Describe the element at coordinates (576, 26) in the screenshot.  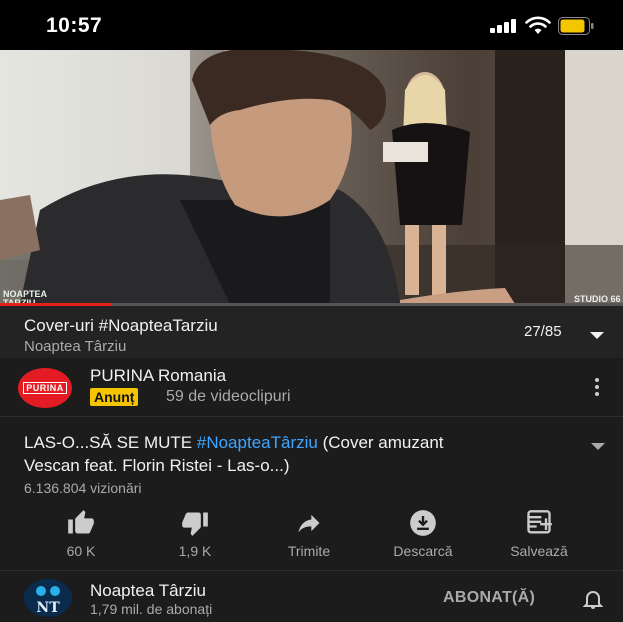
I see `battery-icon` at that location.